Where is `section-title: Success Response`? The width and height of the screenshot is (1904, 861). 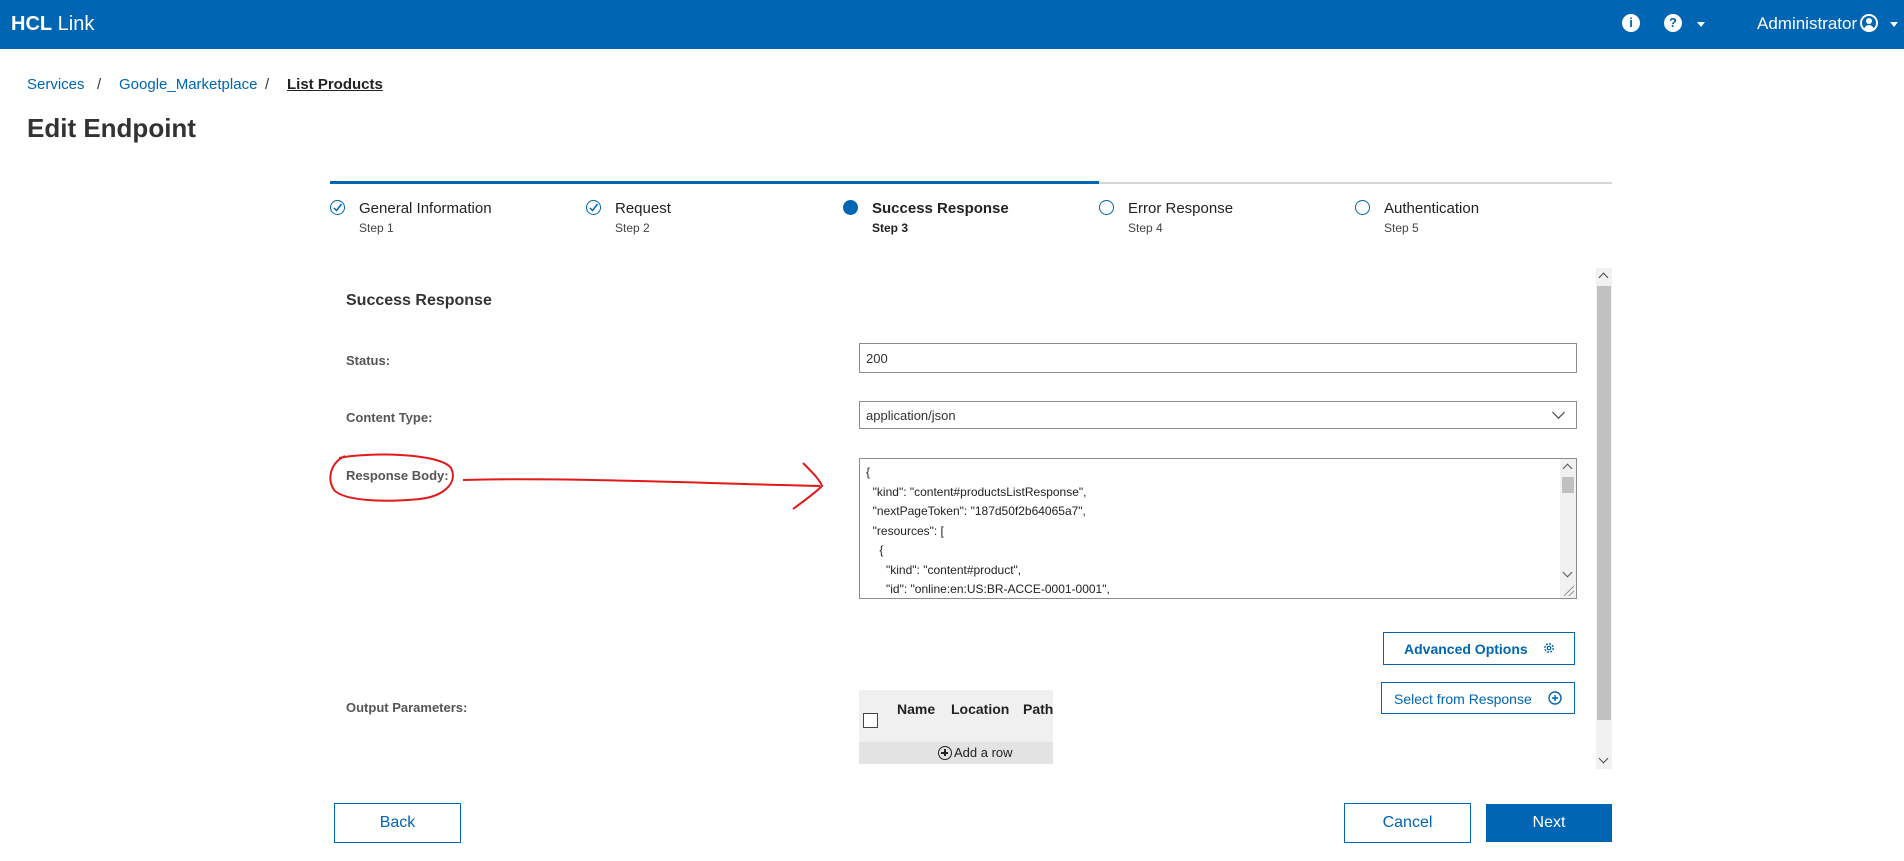
section-title: Success Response is located at coordinates (419, 300).